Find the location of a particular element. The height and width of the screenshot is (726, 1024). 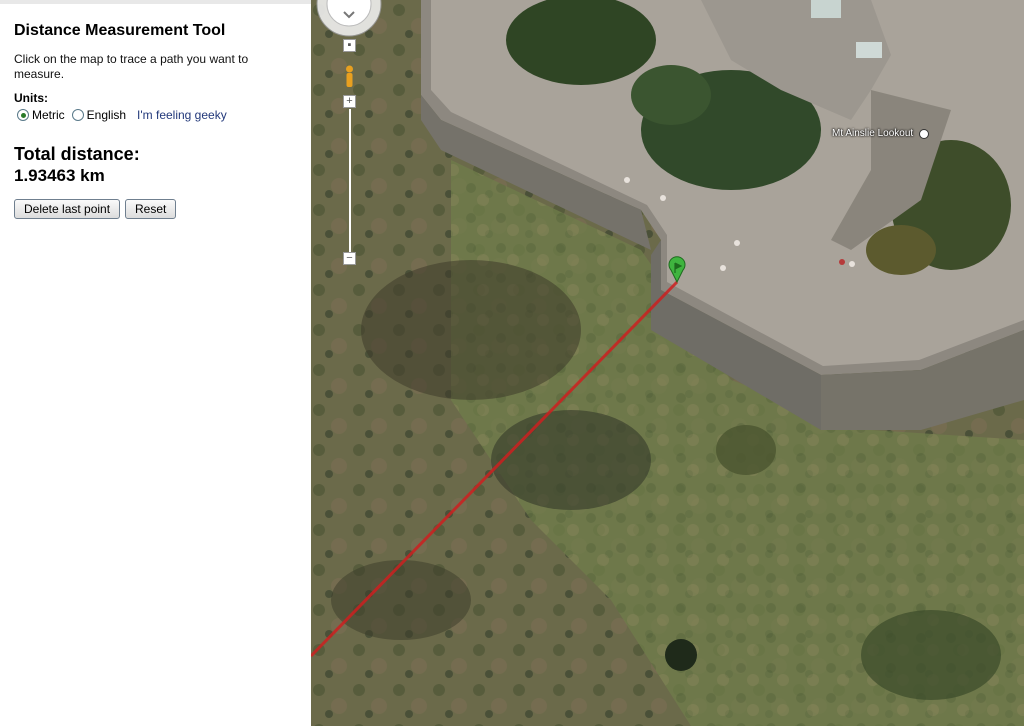

place-label: Mt Ainslie Lookout is located at coordinates (872, 133).